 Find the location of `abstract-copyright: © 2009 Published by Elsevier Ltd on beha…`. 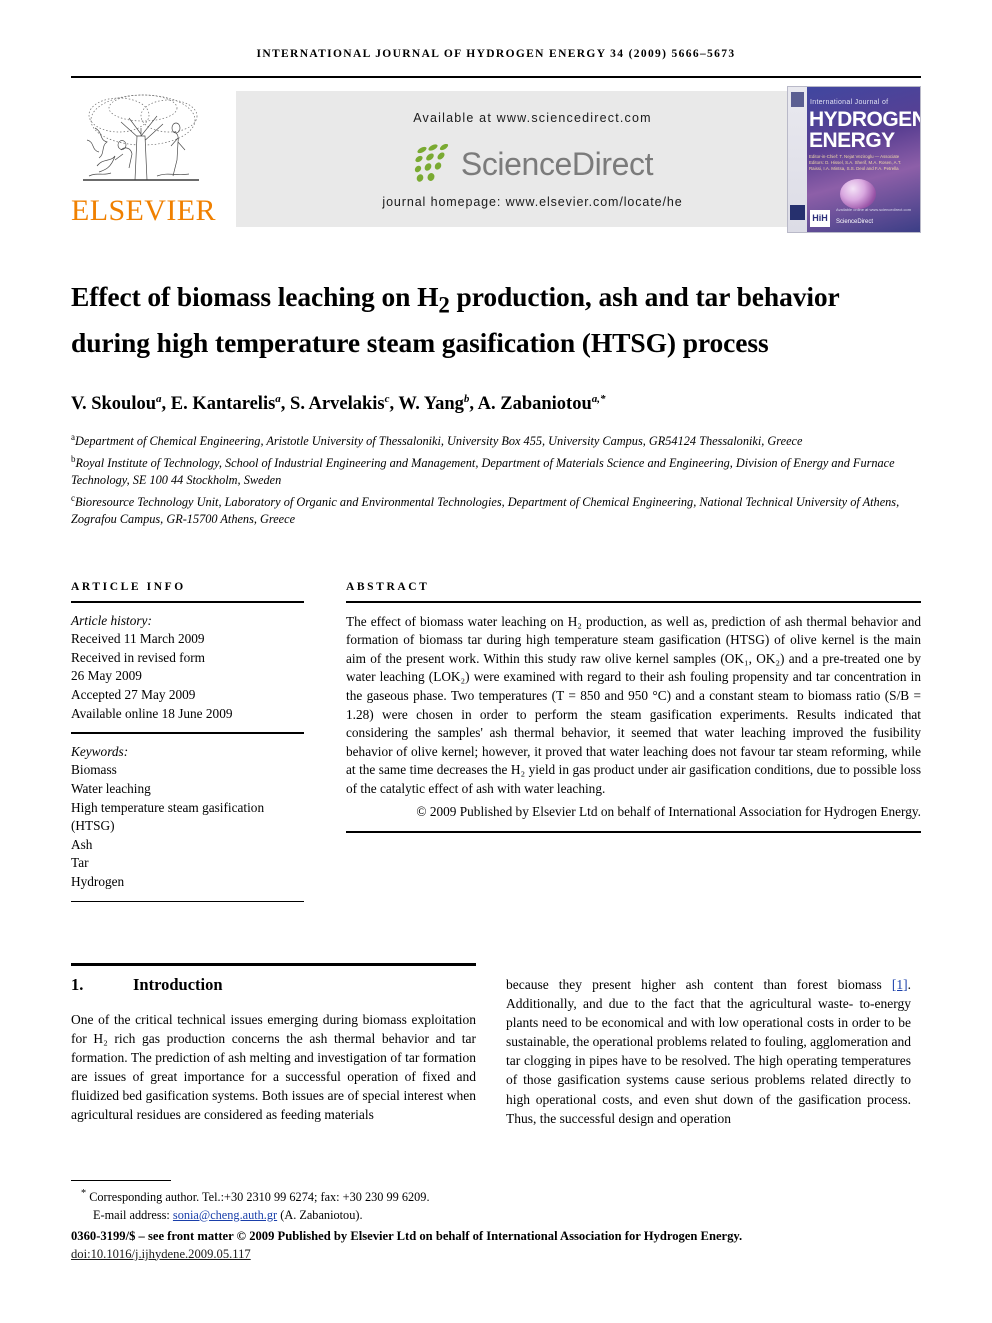

abstract-copyright: © 2009 Published by Elsevier Ltd on beha… is located at coordinates (668, 811).